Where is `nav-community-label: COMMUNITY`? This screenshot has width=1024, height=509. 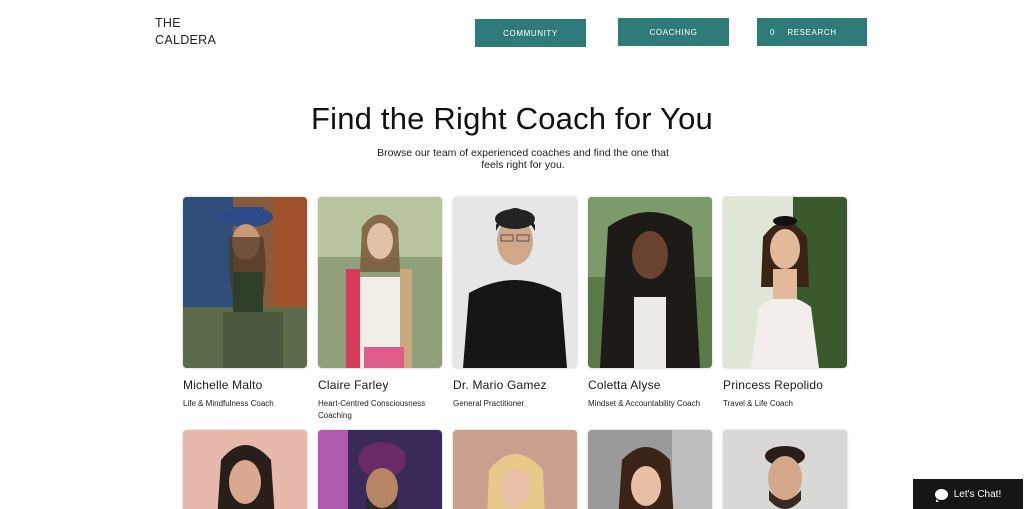 nav-community-label: COMMUNITY is located at coordinates (530, 33).